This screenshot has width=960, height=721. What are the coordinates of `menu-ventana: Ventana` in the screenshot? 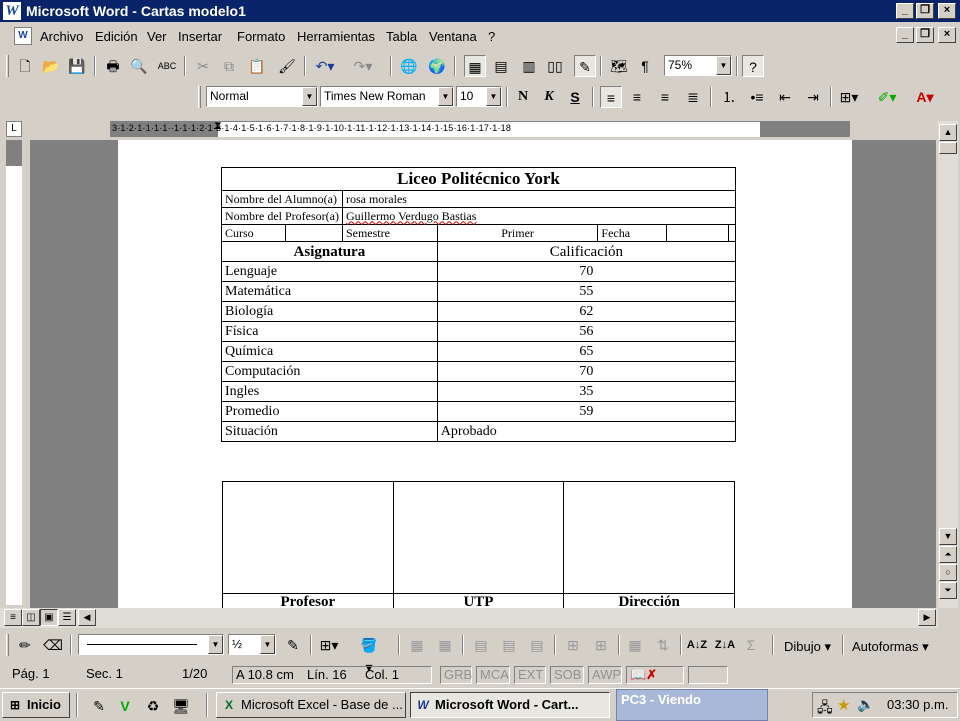 It's located at (453, 36).